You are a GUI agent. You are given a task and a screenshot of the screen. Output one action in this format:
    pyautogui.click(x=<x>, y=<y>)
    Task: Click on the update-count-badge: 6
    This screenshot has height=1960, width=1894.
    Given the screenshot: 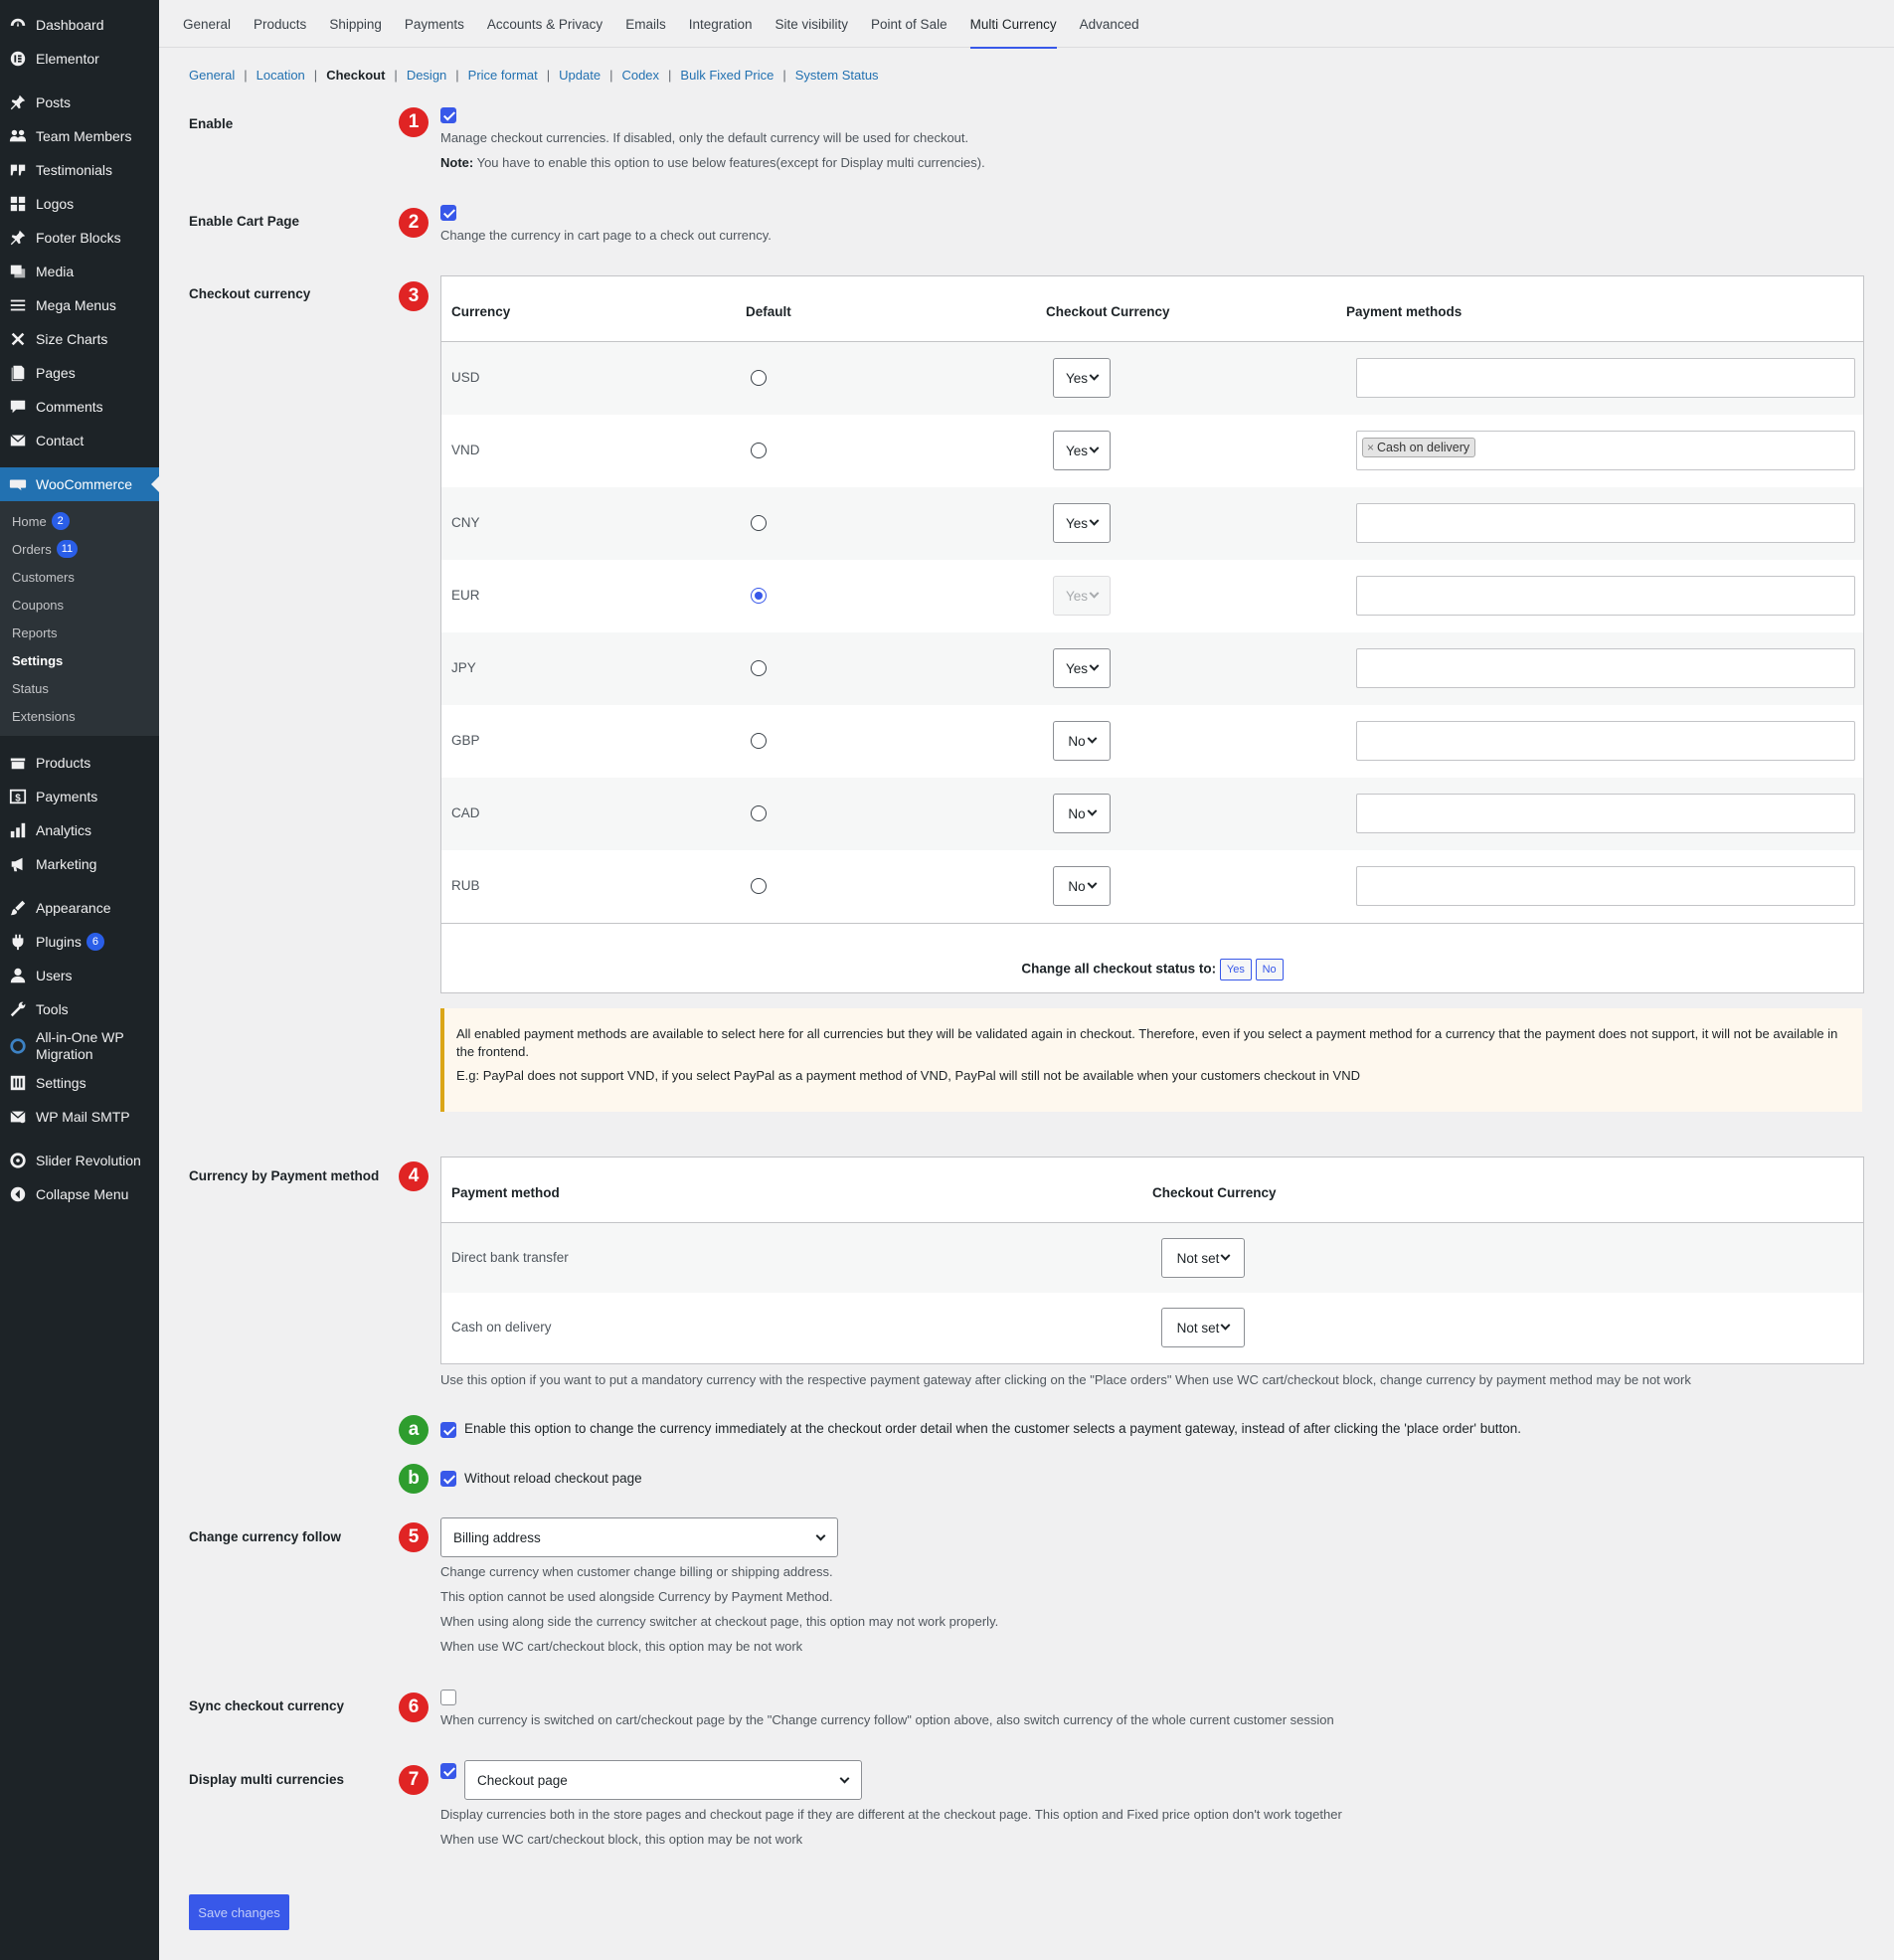 What is the action you would take?
    pyautogui.click(x=95, y=942)
    